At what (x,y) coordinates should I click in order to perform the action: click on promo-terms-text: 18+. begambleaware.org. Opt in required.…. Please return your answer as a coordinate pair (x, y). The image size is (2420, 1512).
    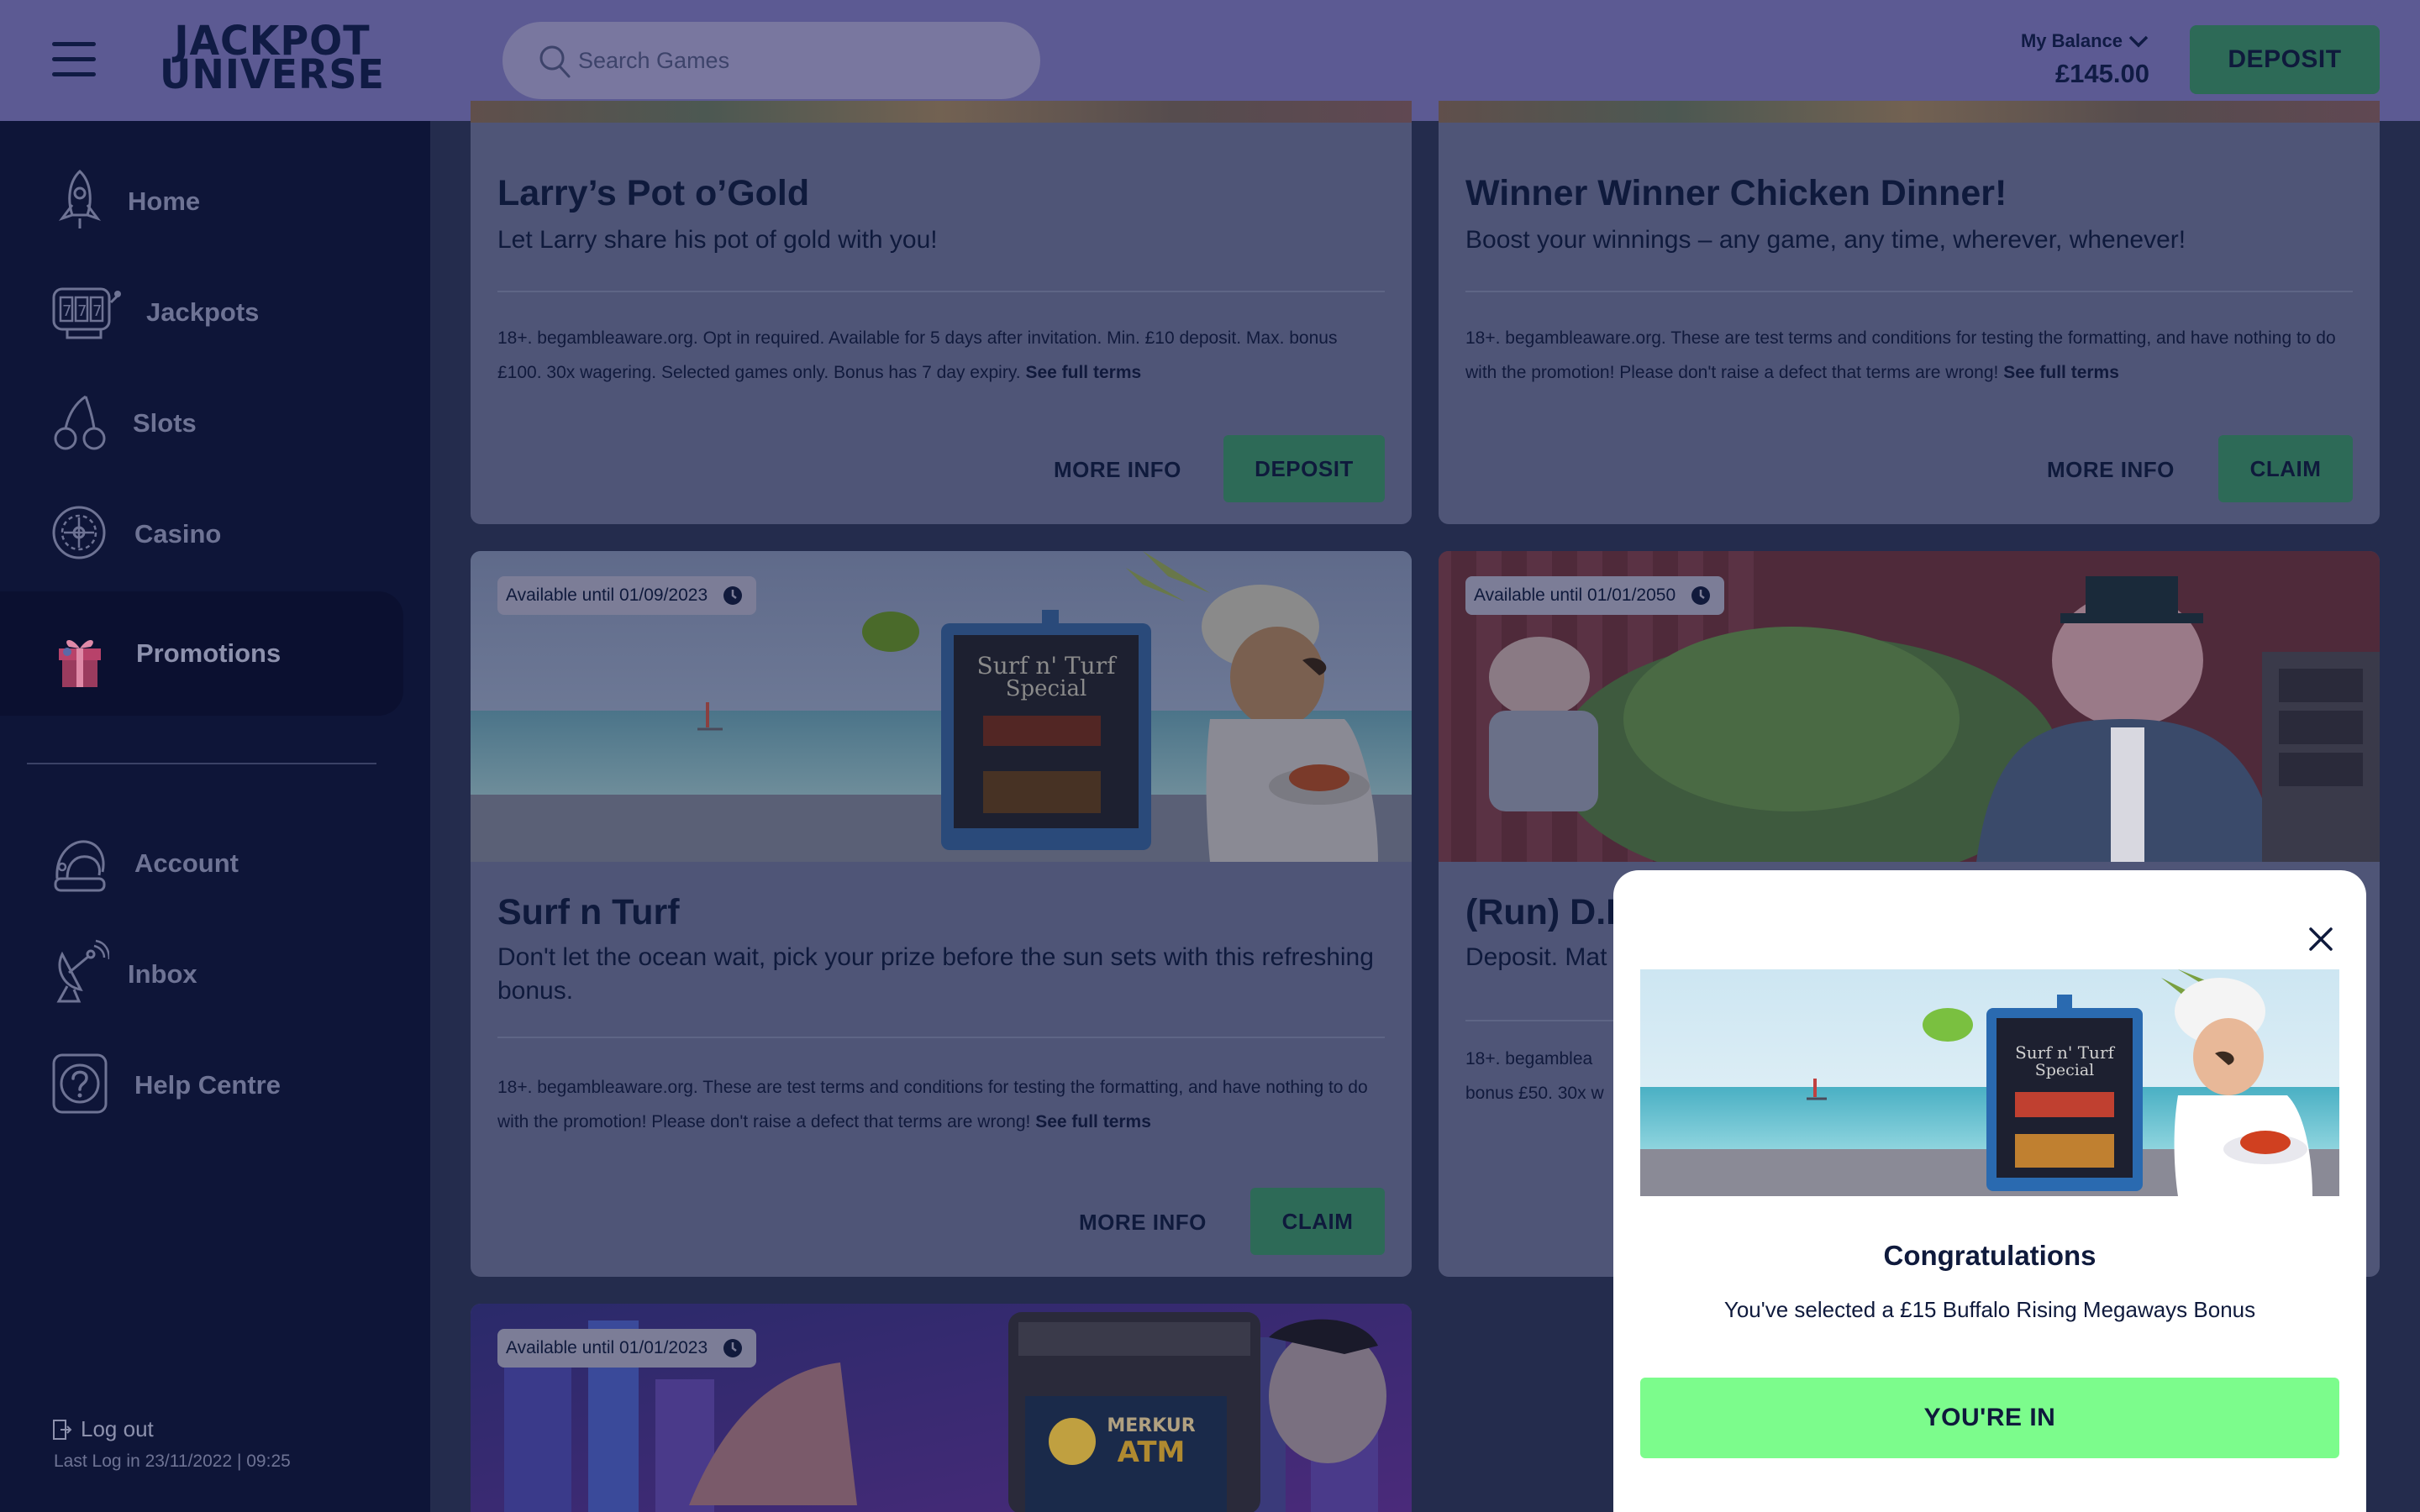
    Looking at the image, I should click on (917, 355).